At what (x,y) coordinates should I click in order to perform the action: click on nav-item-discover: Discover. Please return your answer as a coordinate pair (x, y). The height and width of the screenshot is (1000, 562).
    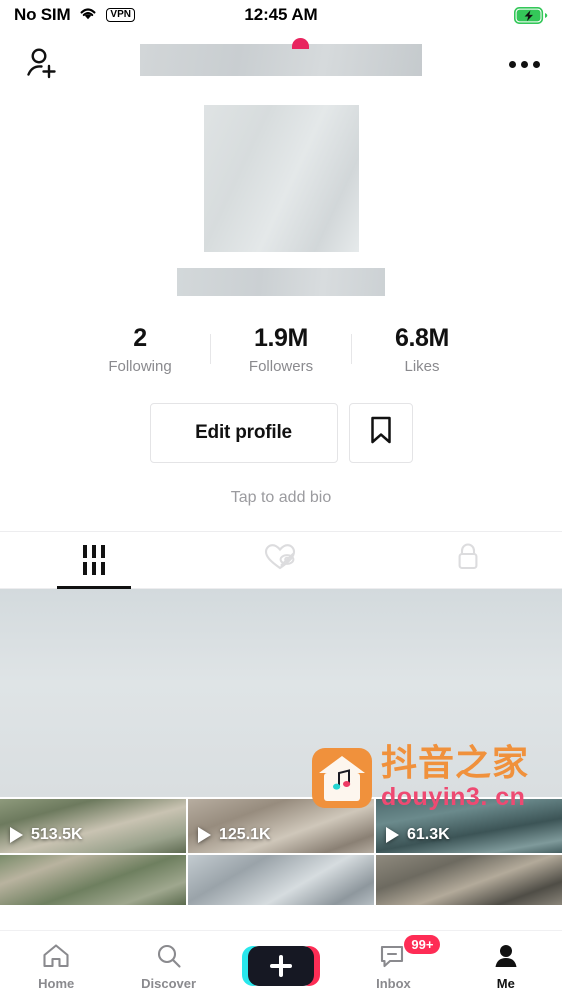
    Looking at the image, I should click on (168, 966).